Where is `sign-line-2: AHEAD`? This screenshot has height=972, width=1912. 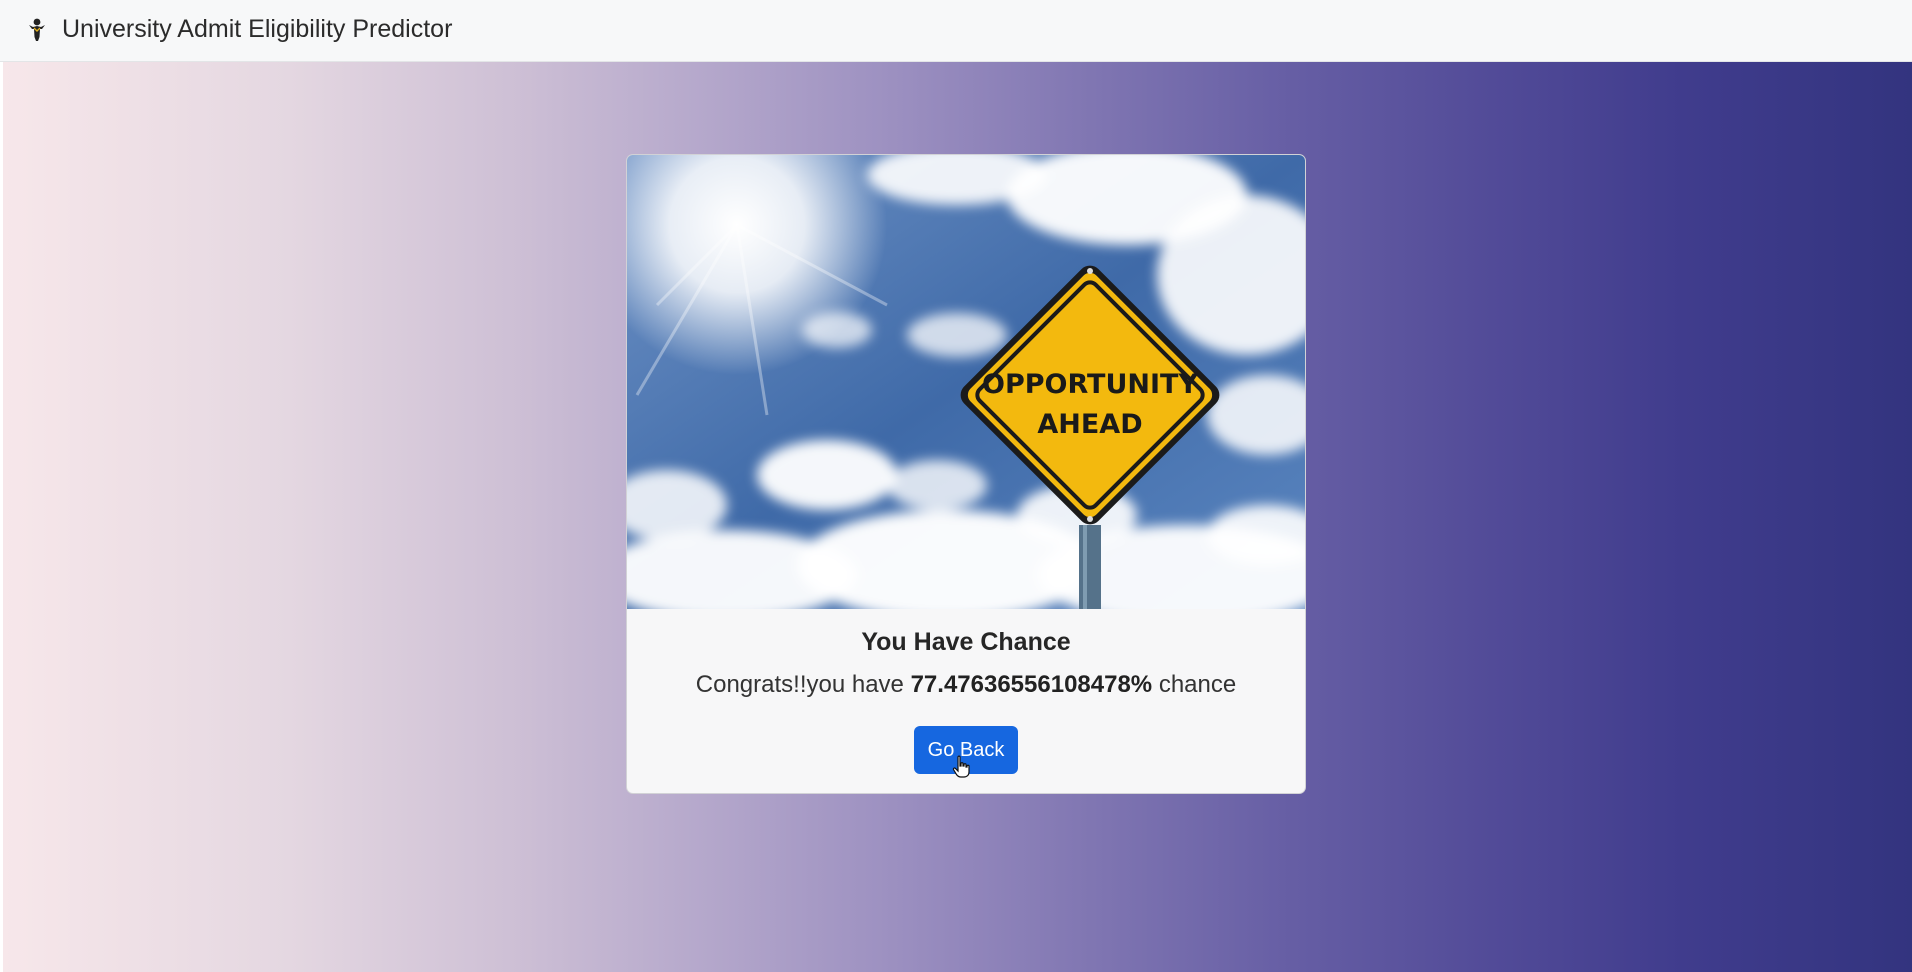 sign-line-2: AHEAD is located at coordinates (1089, 424).